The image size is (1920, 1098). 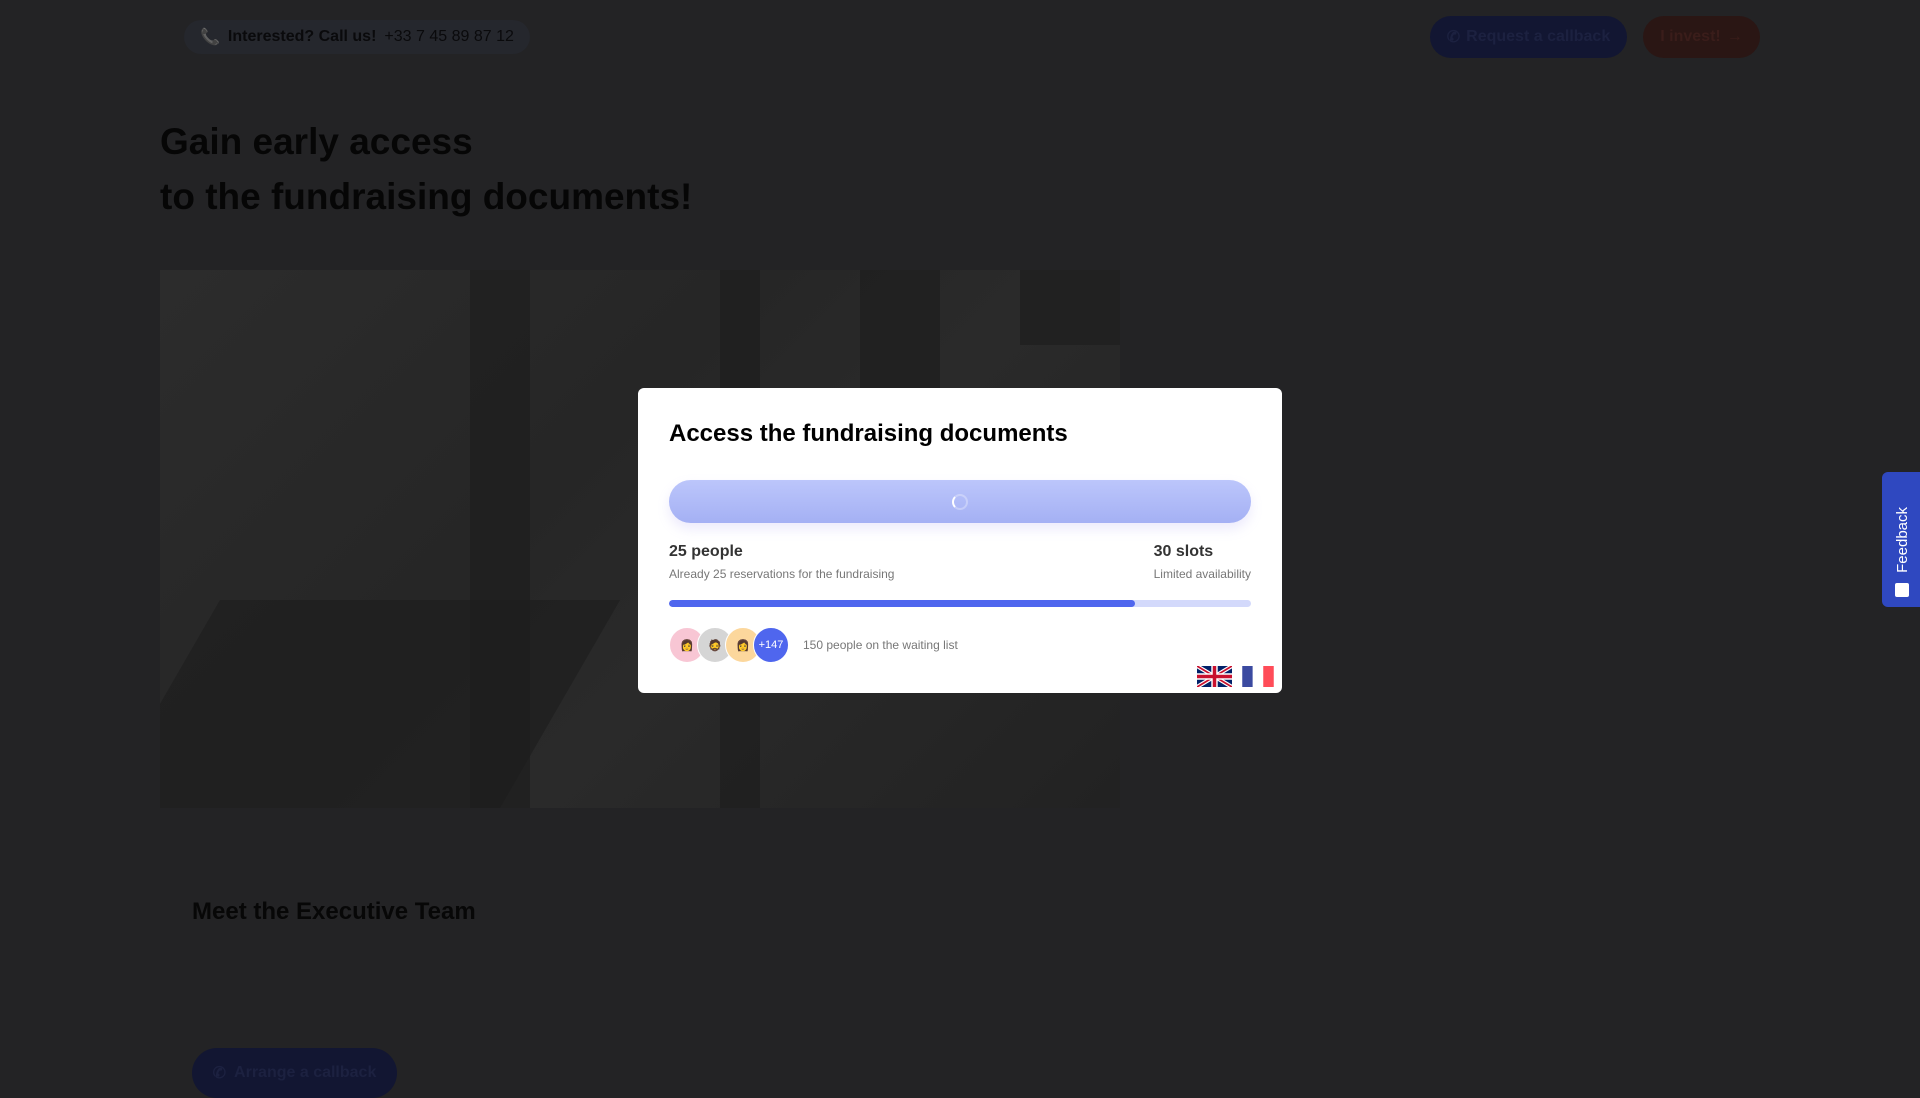 What do you see at coordinates (305, 1072) in the screenshot?
I see `arrange-callback-label: Arrange a callback` at bounding box center [305, 1072].